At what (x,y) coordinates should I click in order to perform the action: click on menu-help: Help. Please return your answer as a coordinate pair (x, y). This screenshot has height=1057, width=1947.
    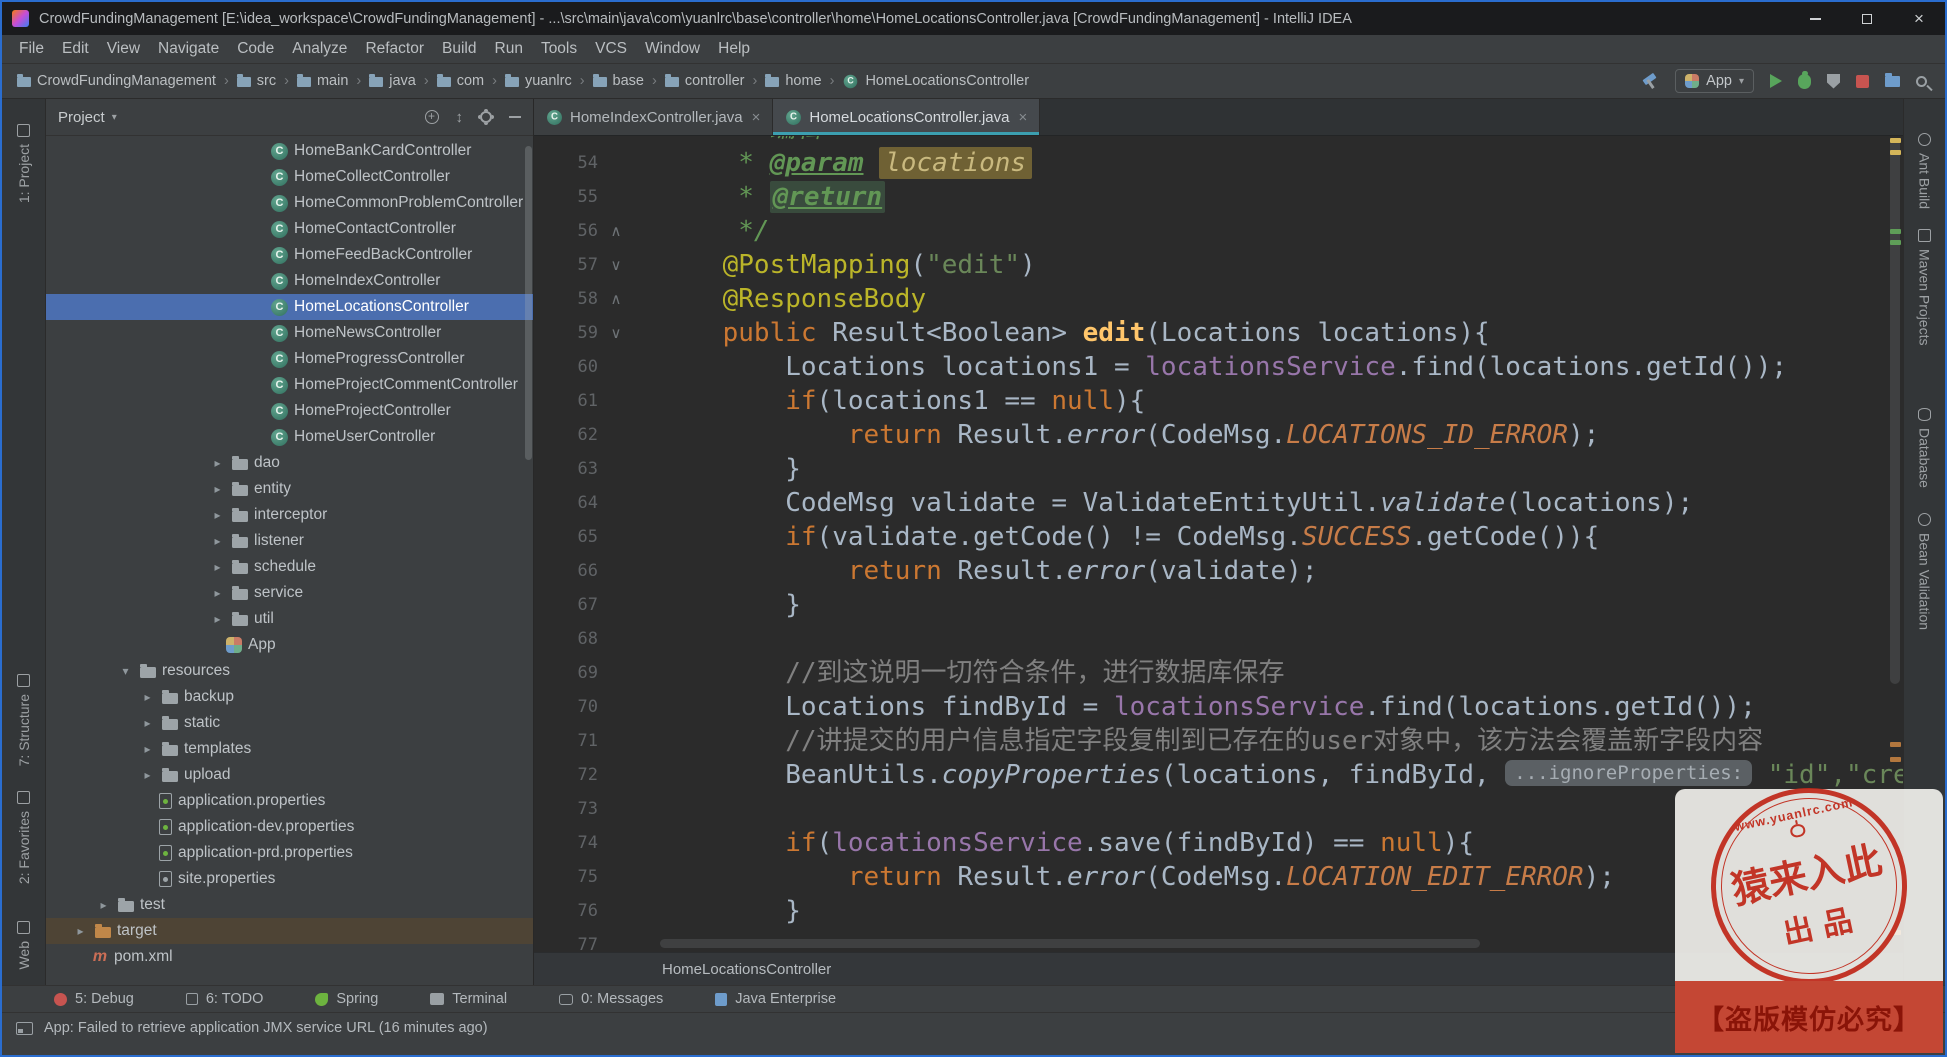
    Looking at the image, I should click on (734, 49).